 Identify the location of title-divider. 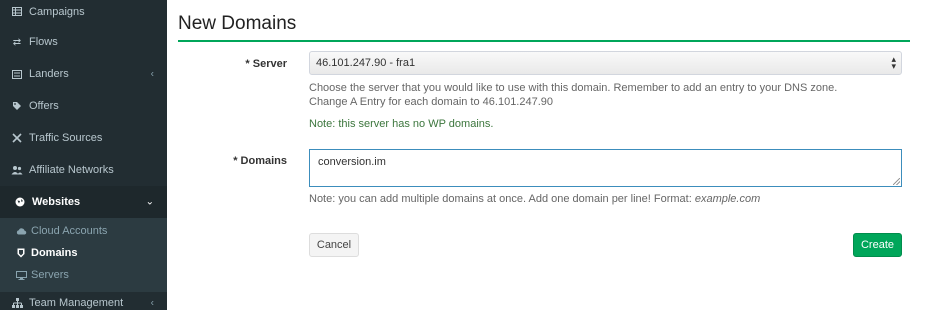
(544, 41).